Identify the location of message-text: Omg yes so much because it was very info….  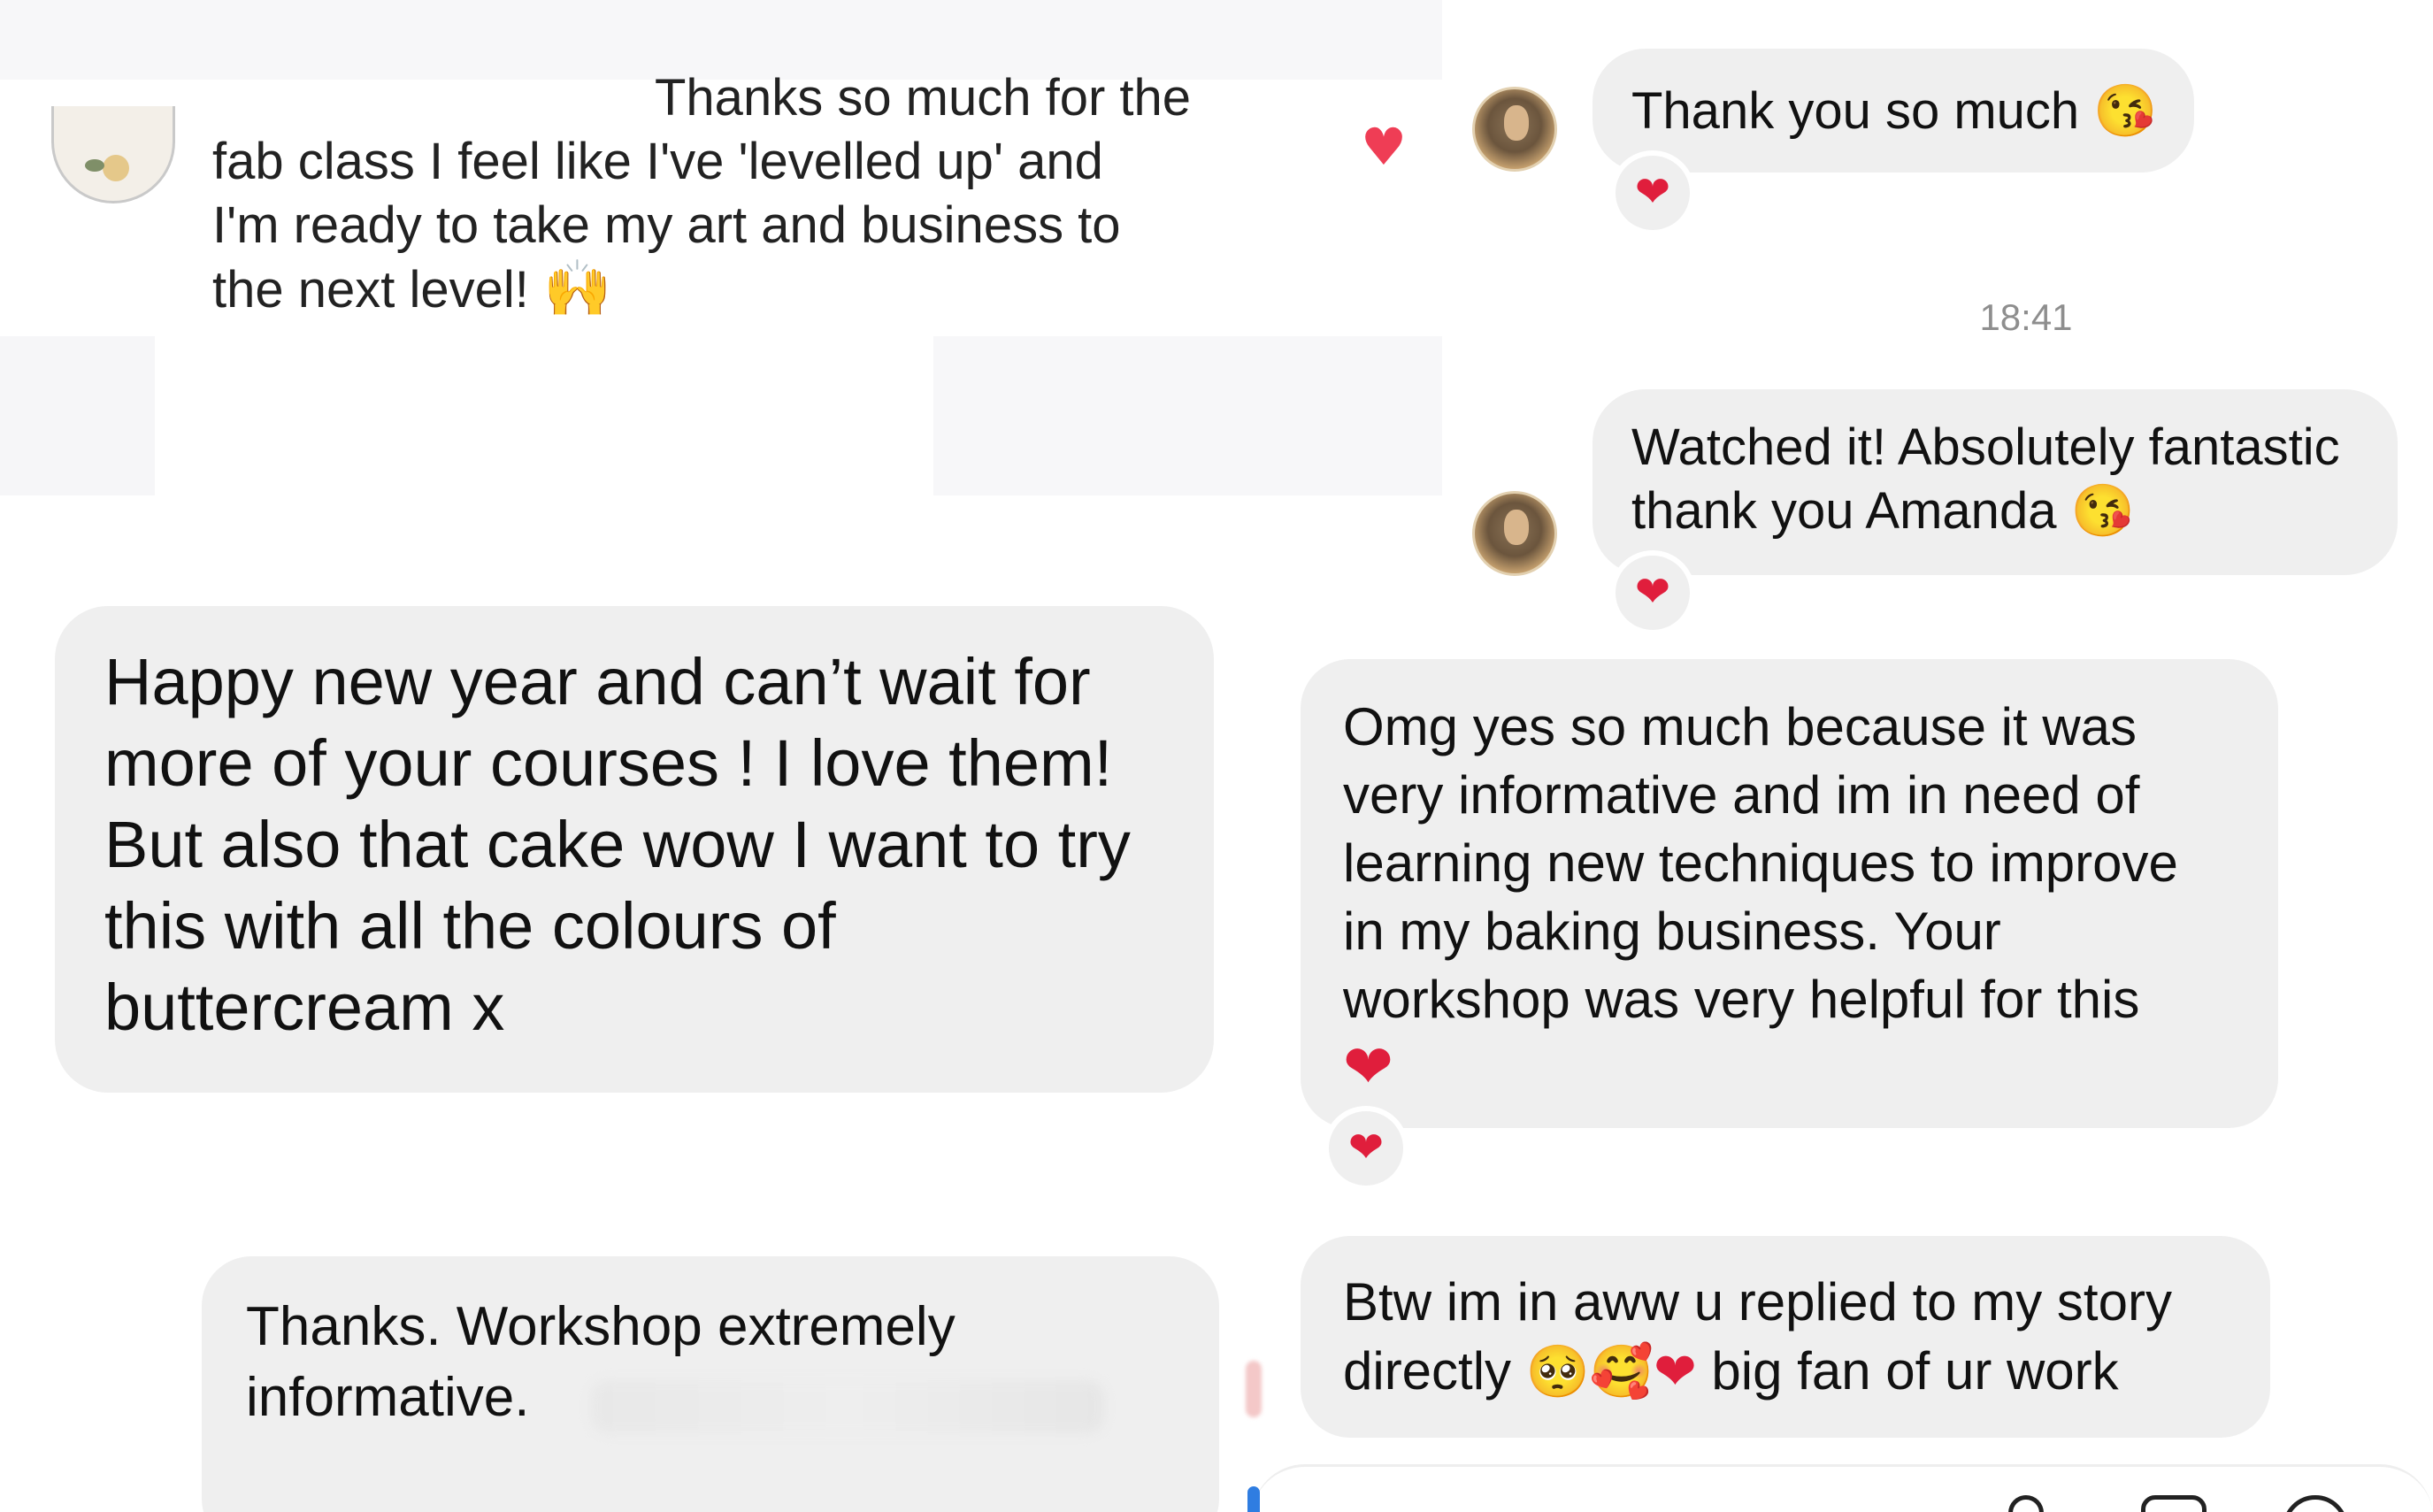
(1803, 898).